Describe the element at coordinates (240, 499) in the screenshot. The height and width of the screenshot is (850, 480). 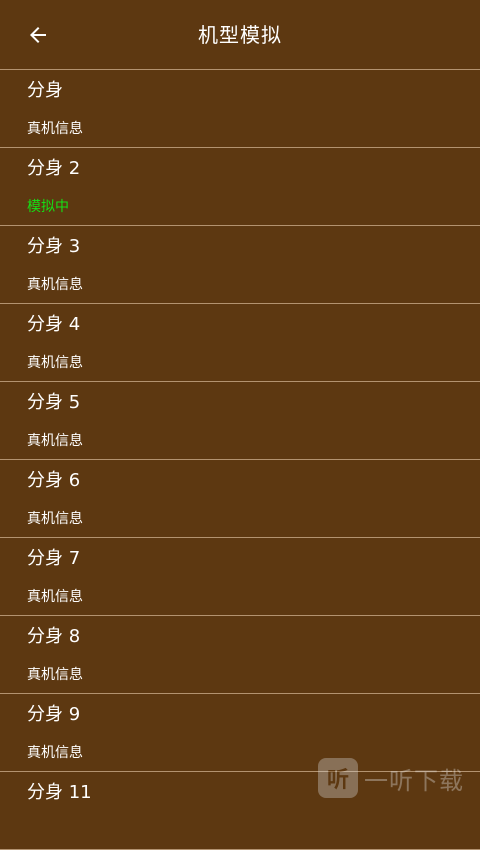
I see `list-item: 分身 6 真机信息` at that location.